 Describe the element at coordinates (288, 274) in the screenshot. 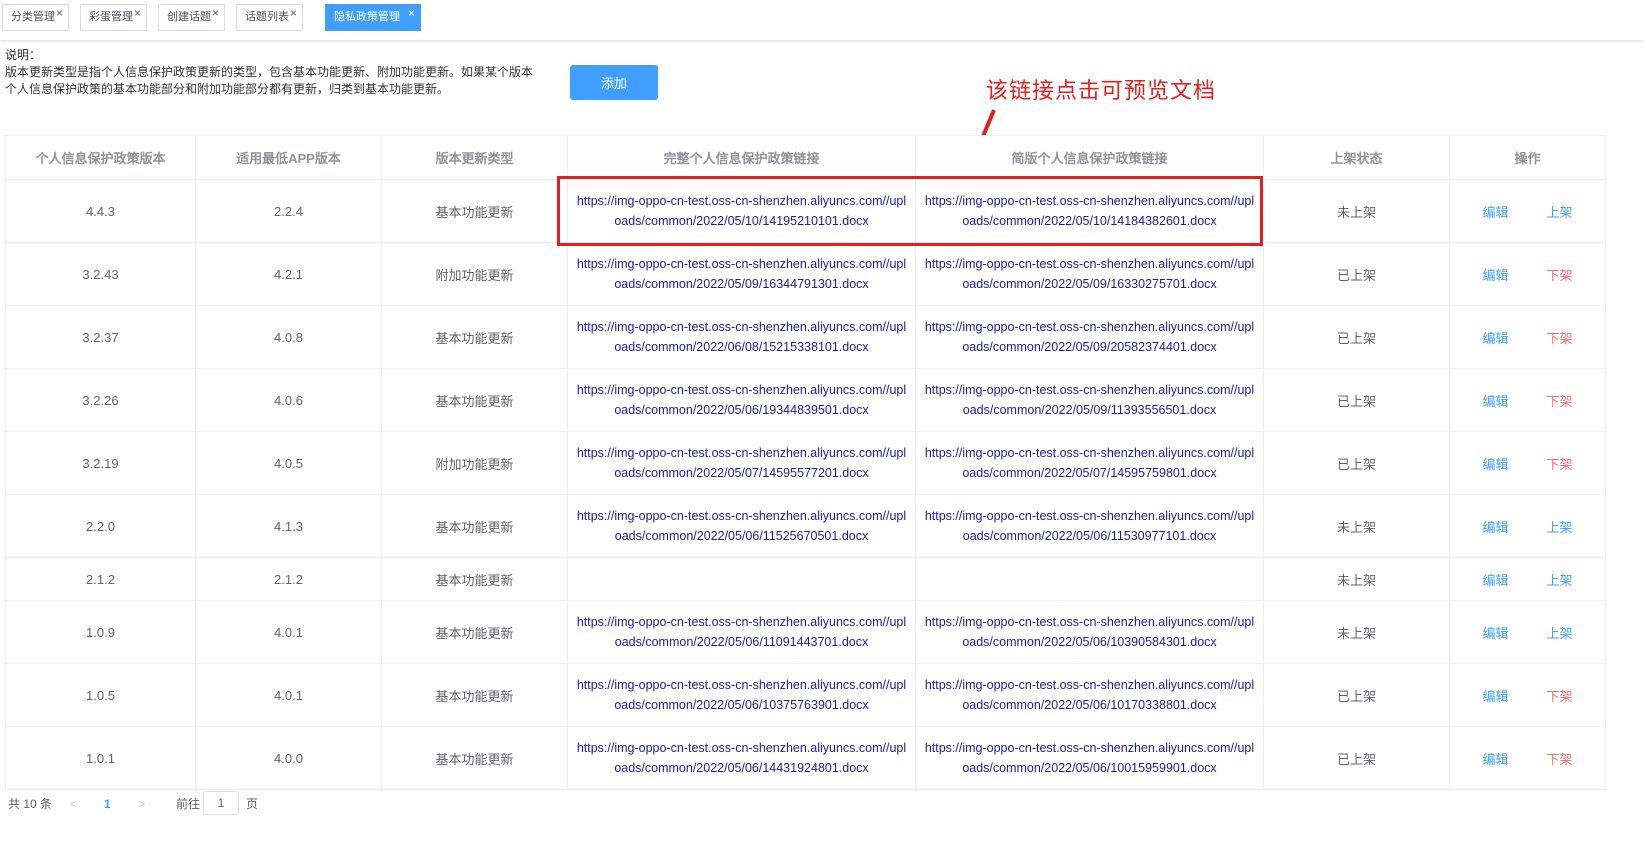

I see `cell-min-app: 4.2.1` at that location.